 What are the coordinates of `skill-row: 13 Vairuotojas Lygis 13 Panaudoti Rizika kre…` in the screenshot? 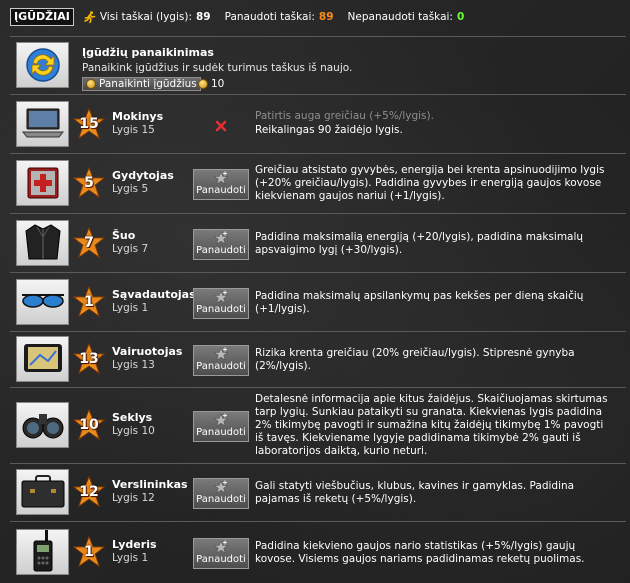 It's located at (318, 359).